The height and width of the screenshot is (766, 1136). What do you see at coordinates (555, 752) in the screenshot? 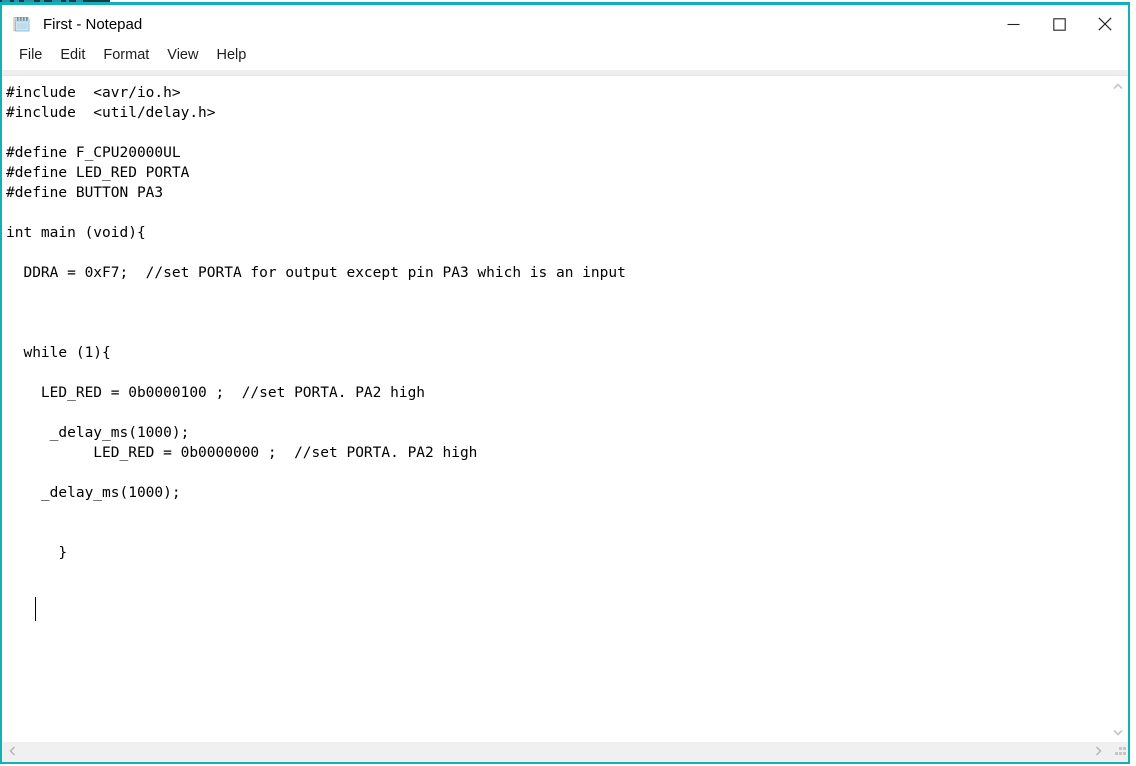
I see `horizontal-scroll-track` at bounding box center [555, 752].